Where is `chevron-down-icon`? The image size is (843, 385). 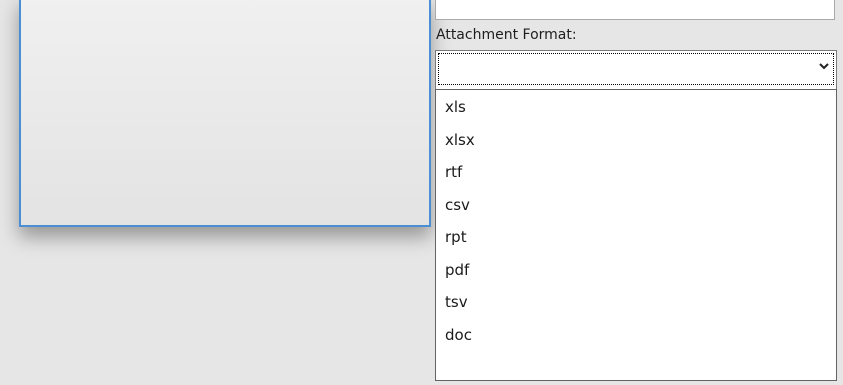
chevron-down-icon is located at coordinates (824, 66).